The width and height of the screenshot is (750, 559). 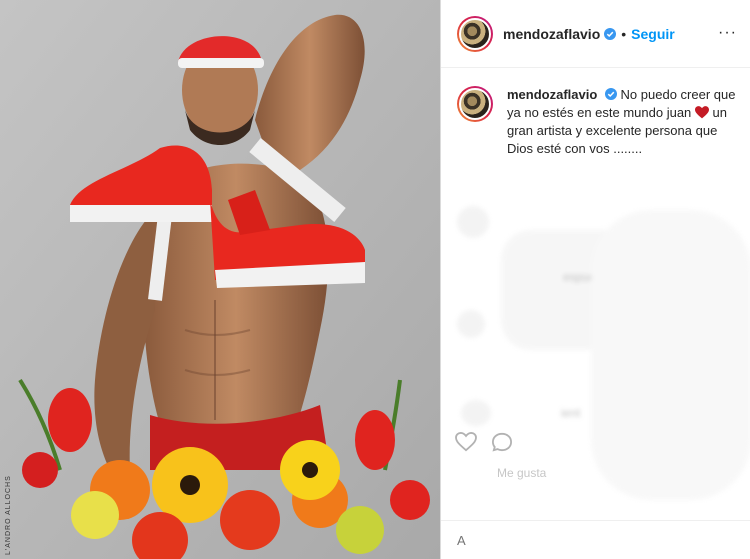 I want to click on caption-avatar, so click(x=475, y=104).